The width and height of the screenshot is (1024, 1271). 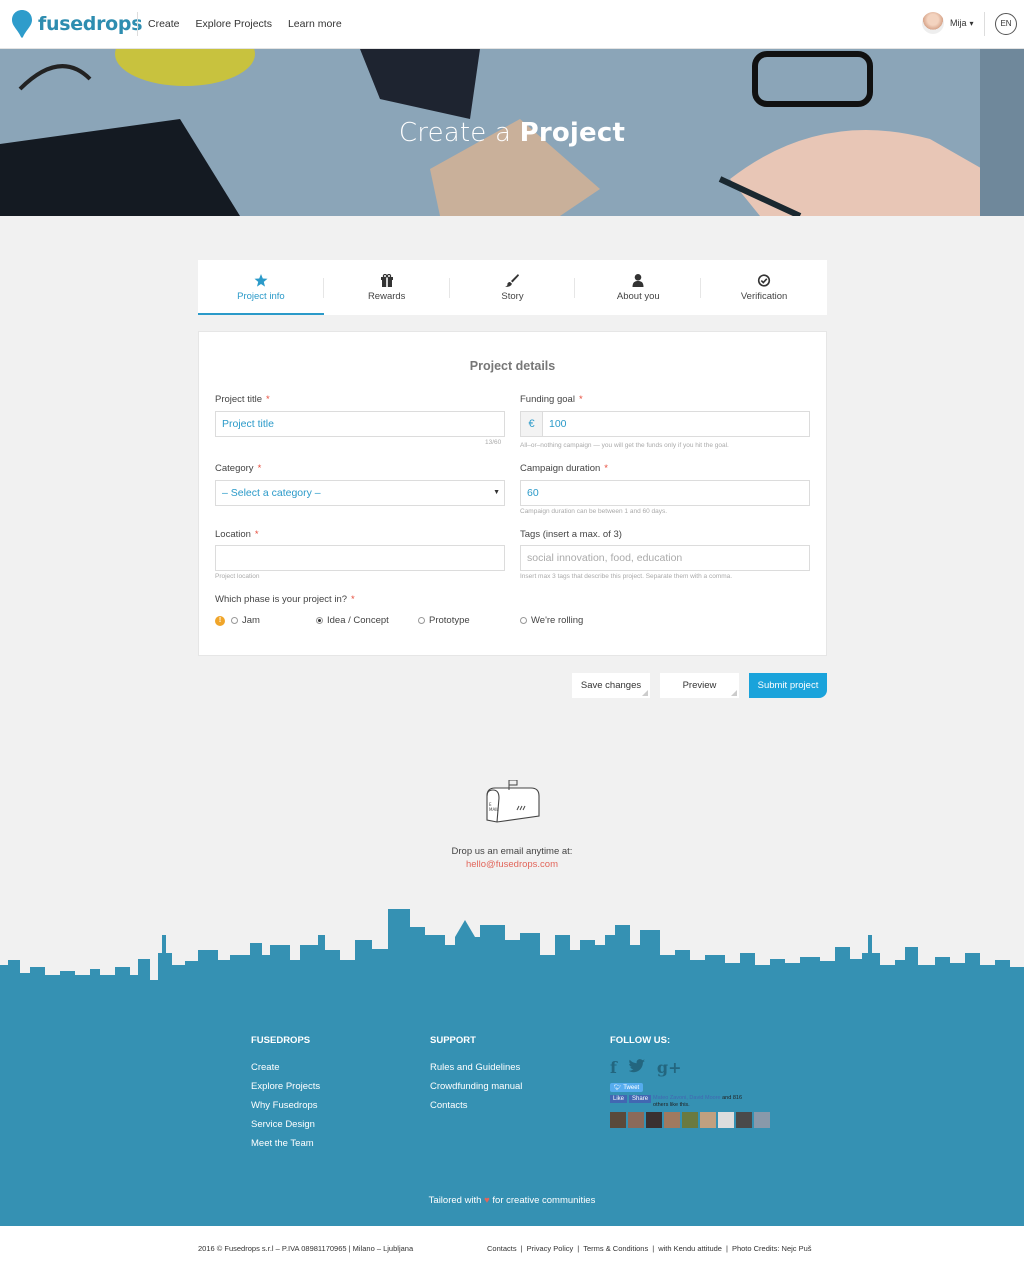 I want to click on tab-about-you: About you, so click(x=638, y=287).